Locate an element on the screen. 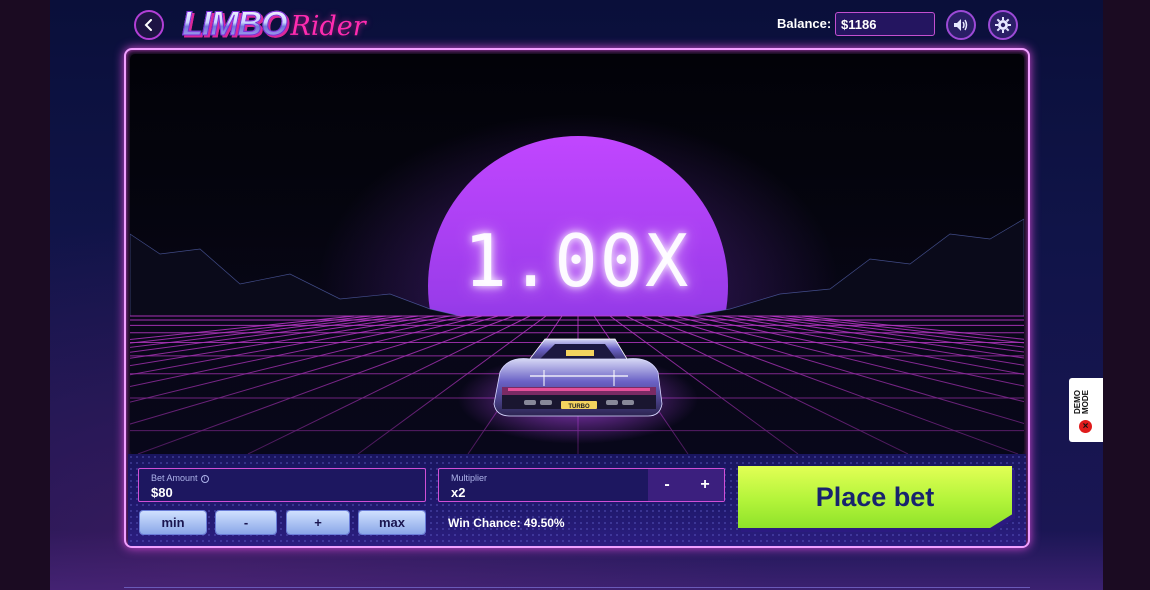 Image resolution: width=1150 pixels, height=590 pixels. multiplier-field: Multiplier x2 - + is located at coordinates (581, 485).